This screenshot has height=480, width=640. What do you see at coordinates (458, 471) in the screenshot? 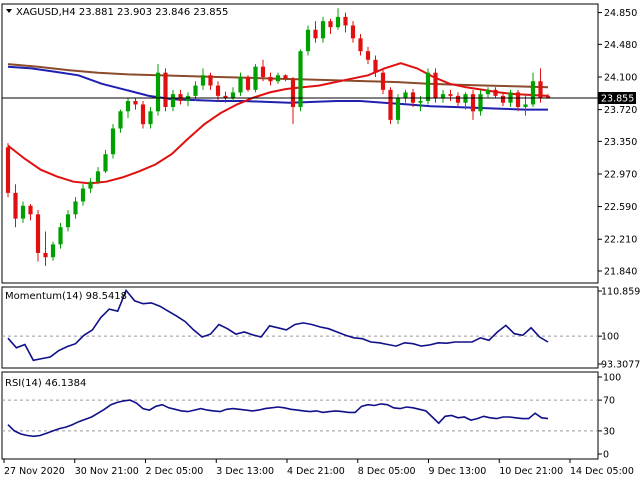
I see `time-tick-label: 9 Dec 13:00` at bounding box center [458, 471].